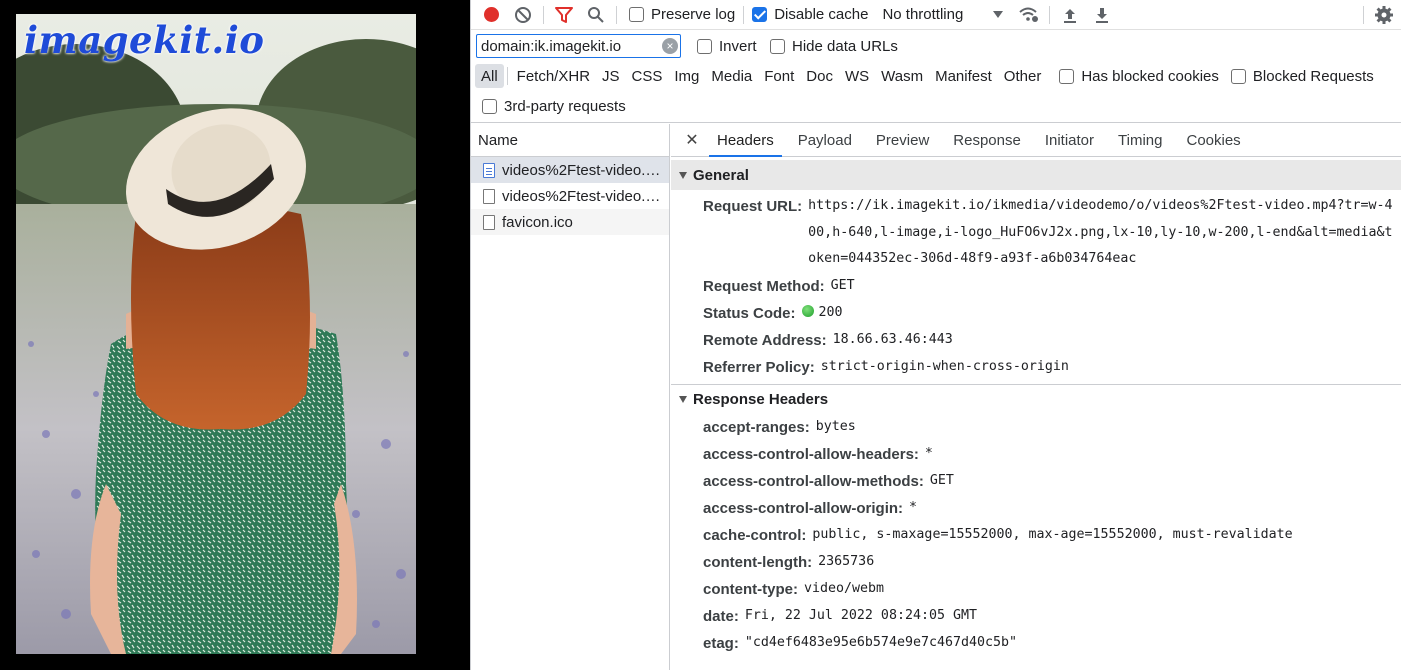  Describe the element at coordinates (861, 615) in the screenshot. I see `response-header-value: Fri, 22 Jul 2022 08:24:05 GMT` at that location.